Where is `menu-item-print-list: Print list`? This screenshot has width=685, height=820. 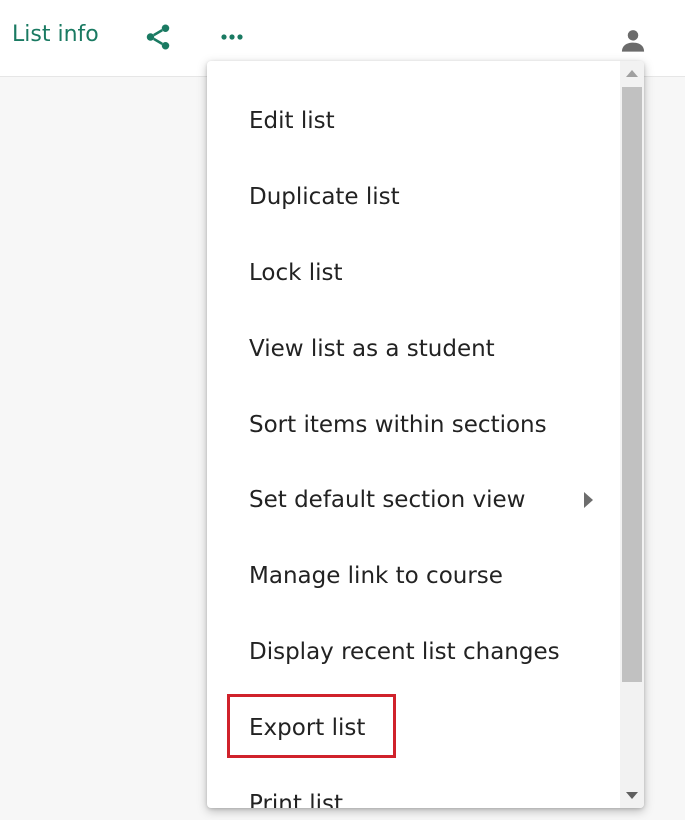 menu-item-print-list: Print list is located at coordinates (412, 787).